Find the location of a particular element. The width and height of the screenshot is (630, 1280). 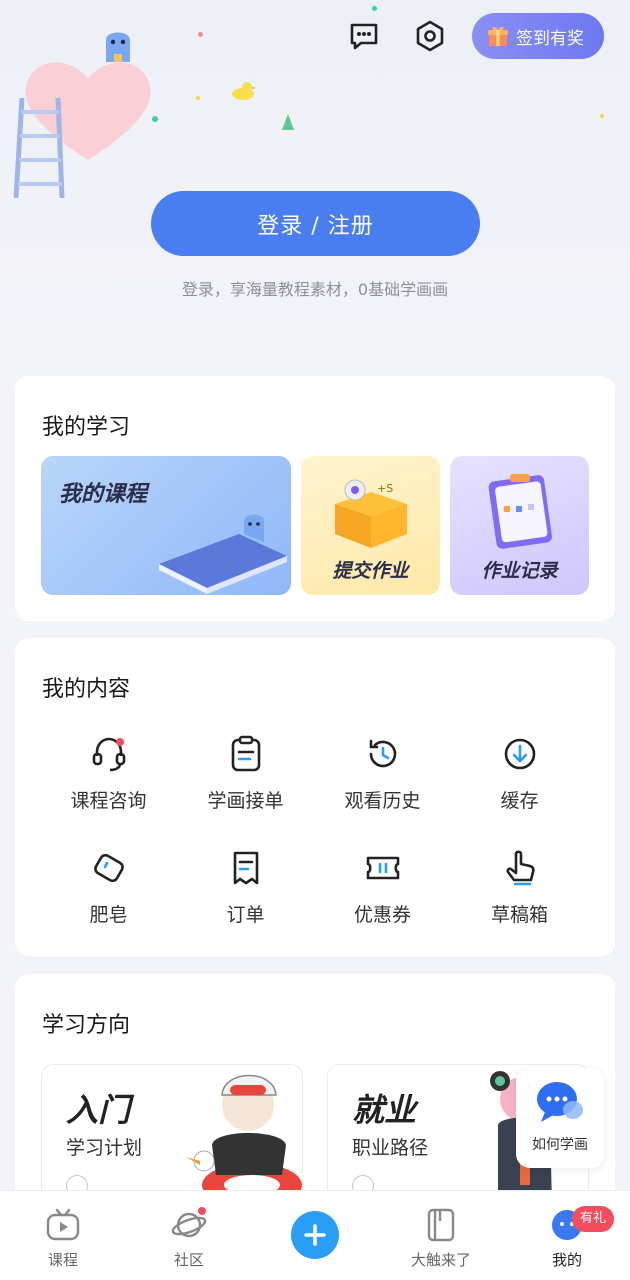

message-button is located at coordinates (364, 36).